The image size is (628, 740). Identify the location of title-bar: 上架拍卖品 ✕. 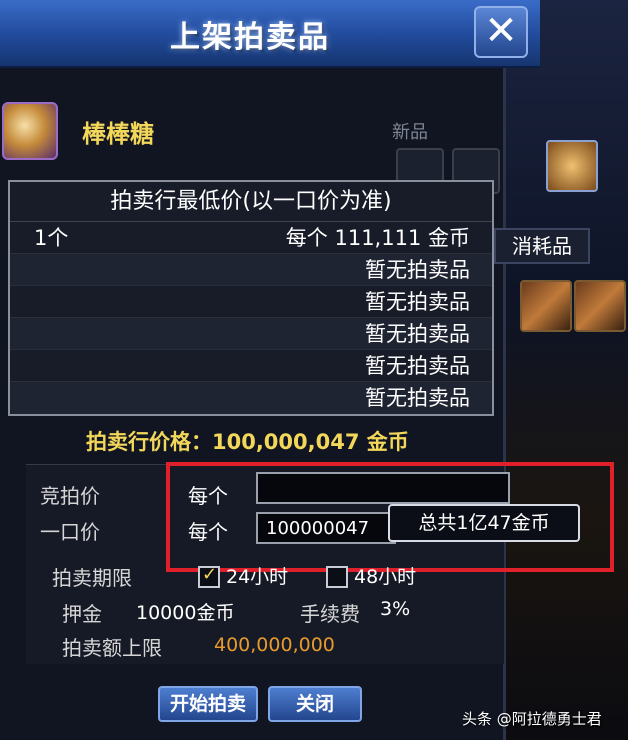
(270, 34).